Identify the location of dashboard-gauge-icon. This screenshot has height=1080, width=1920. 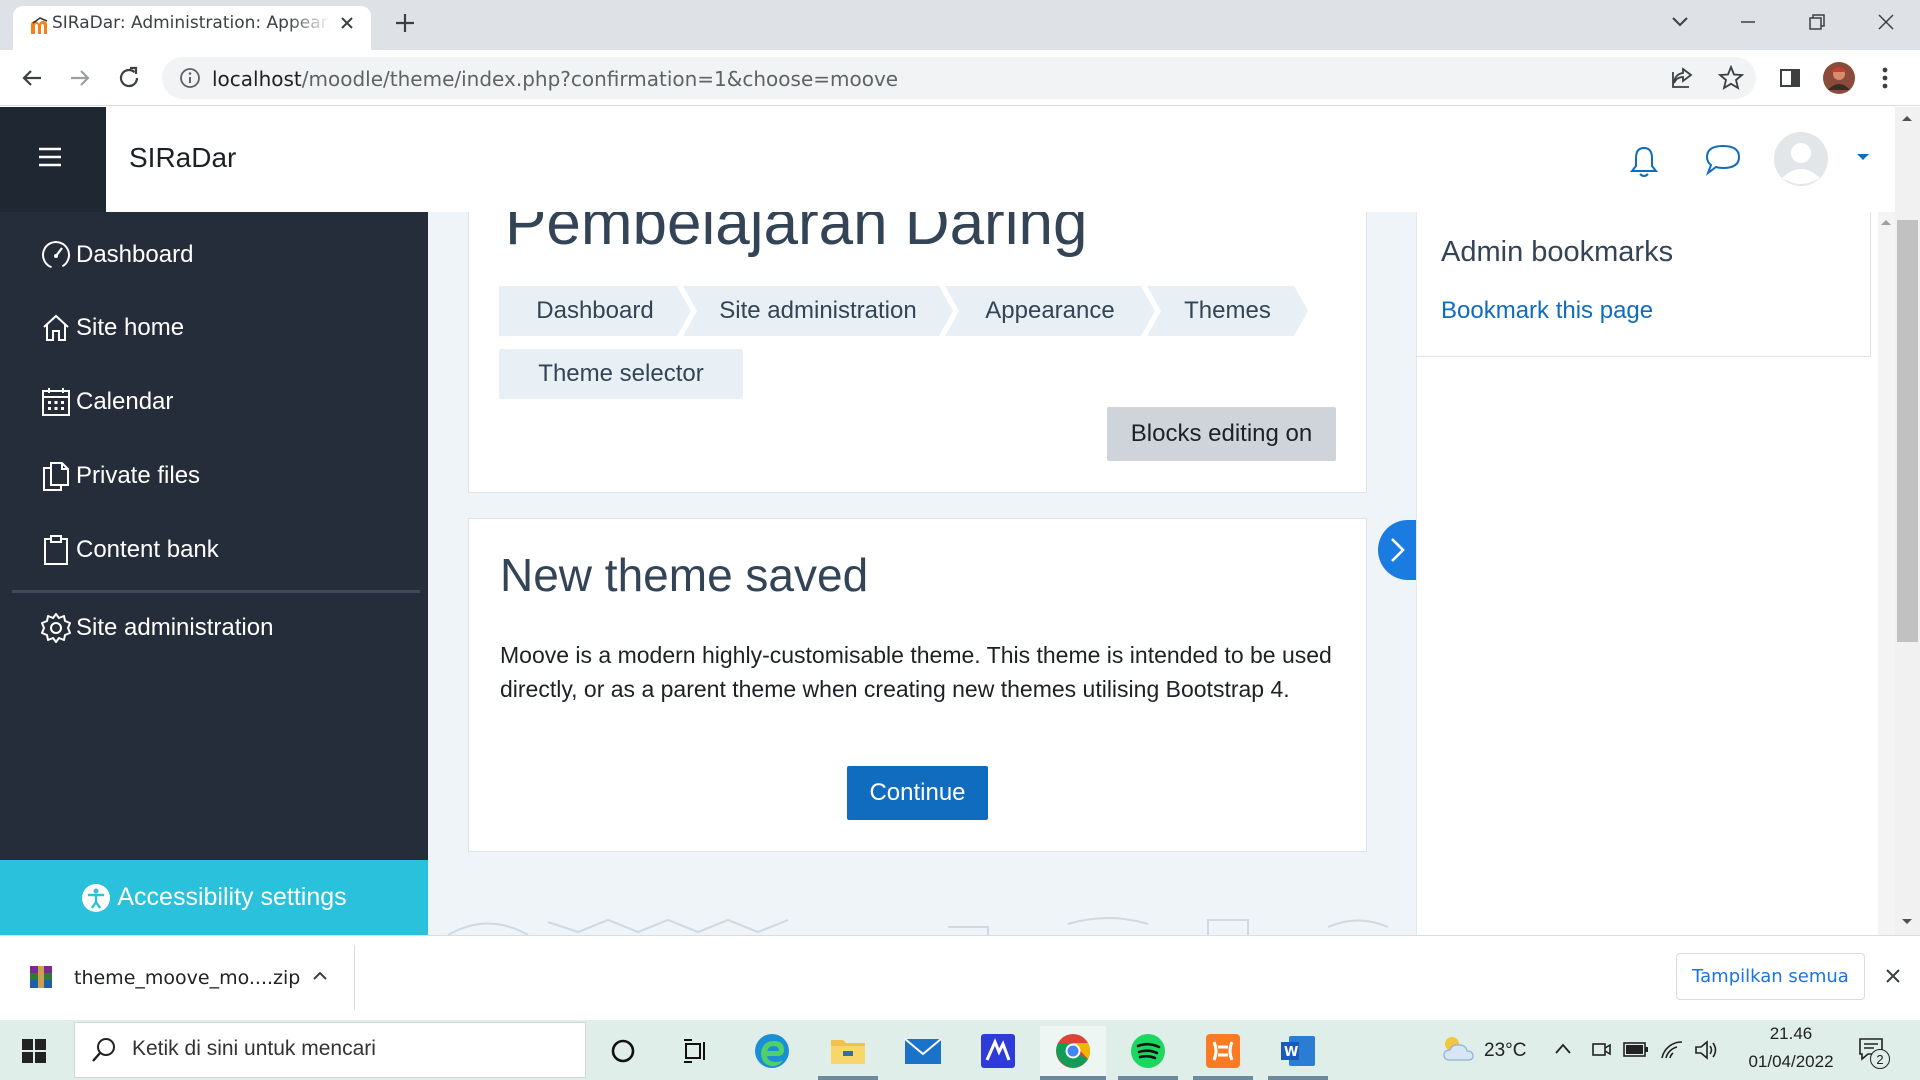
(56, 255).